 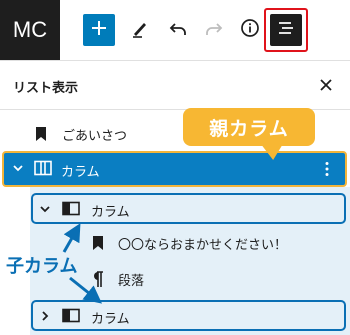 I want to click on columns-icon, so click(x=43, y=168).